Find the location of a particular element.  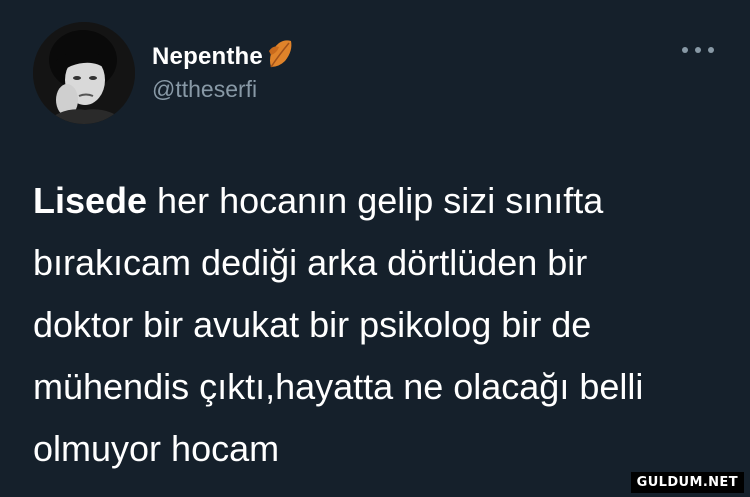

tweet-text-rest: bırakıcam dediği arka dörtlüden bir is located at coordinates (310, 262).